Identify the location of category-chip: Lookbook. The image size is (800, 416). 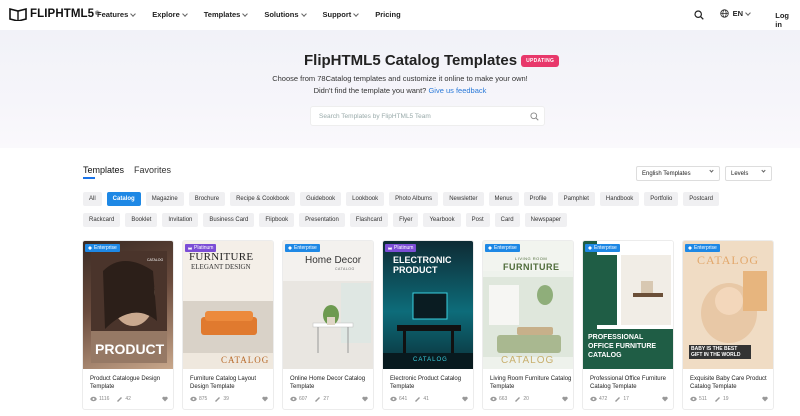
(365, 199).